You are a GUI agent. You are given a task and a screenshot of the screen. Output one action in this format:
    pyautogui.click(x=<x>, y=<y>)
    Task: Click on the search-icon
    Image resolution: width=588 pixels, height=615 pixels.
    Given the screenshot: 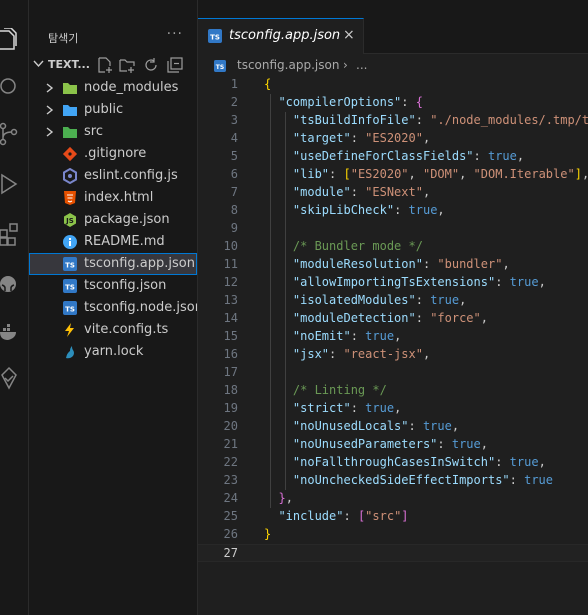 What is the action you would take?
    pyautogui.click(x=9, y=88)
    